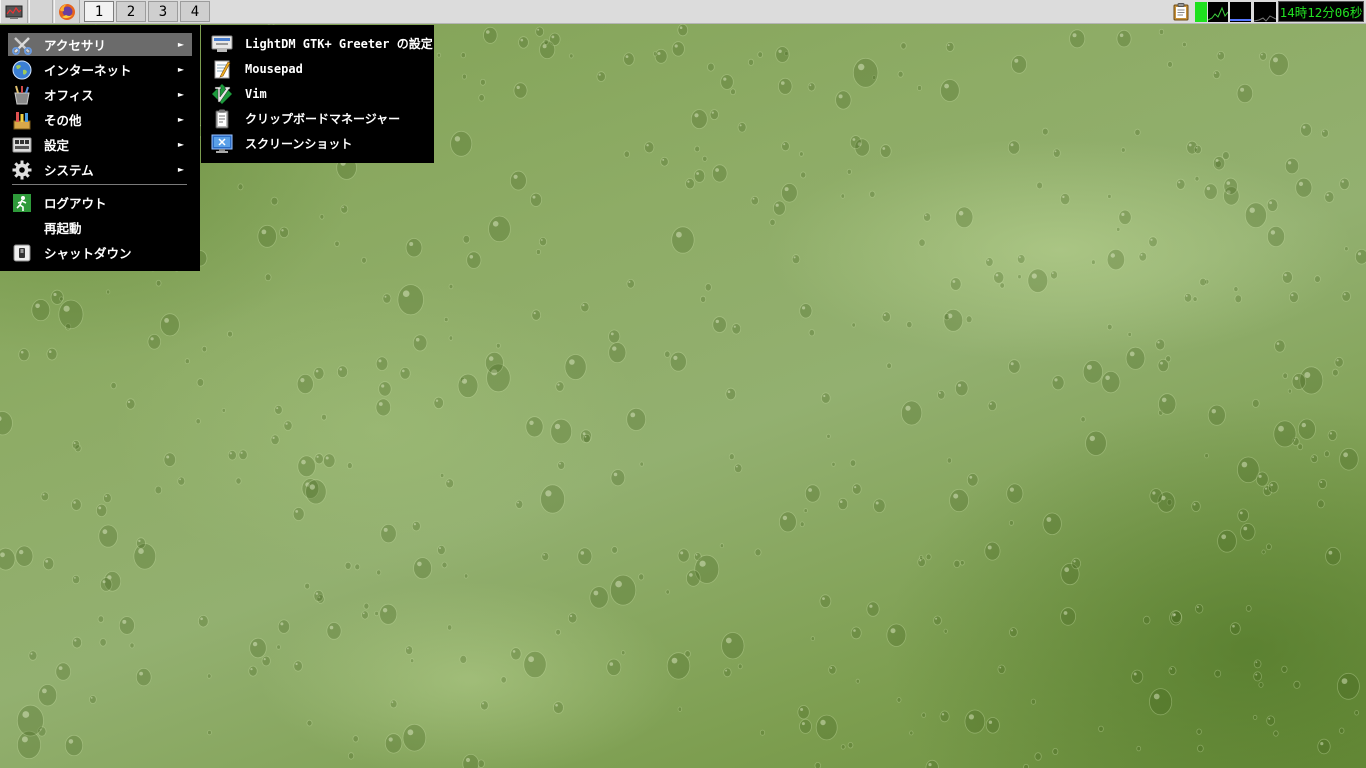 This screenshot has width=1366, height=768. I want to click on system-monitor-icon, so click(14, 12).